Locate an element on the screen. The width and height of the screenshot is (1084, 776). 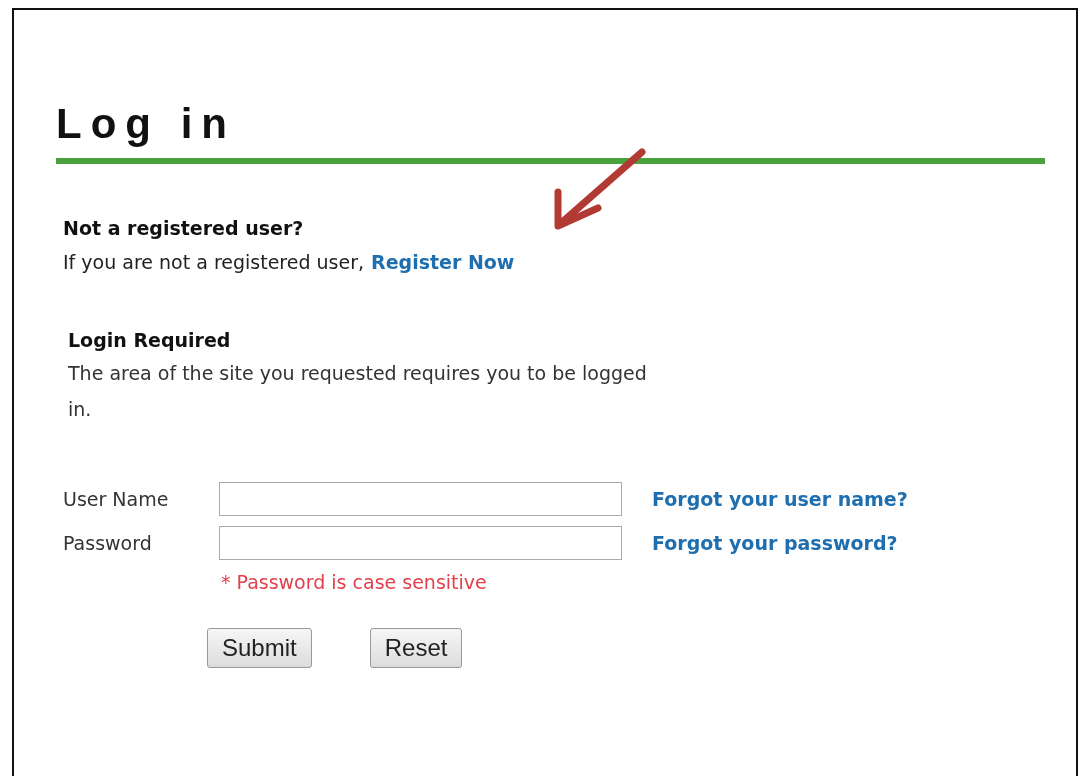
forgot-link: Forgot your password? is located at coordinates (775, 543).